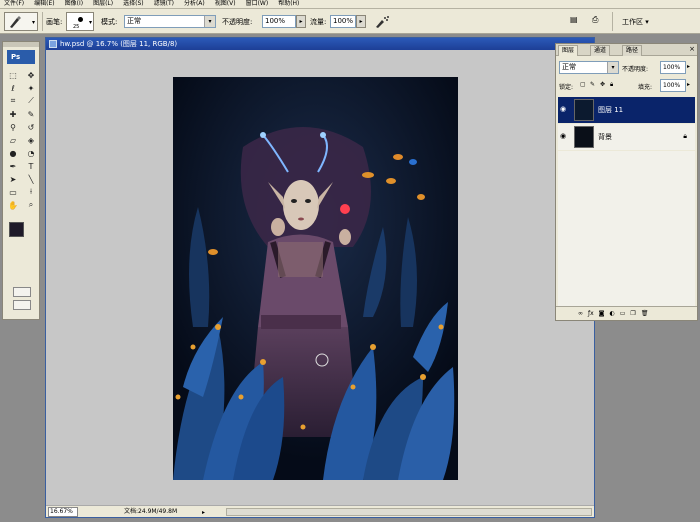 The width and height of the screenshot is (700, 522). What do you see at coordinates (574, 19) in the screenshot?
I see `file-browser-icon: ▤` at bounding box center [574, 19].